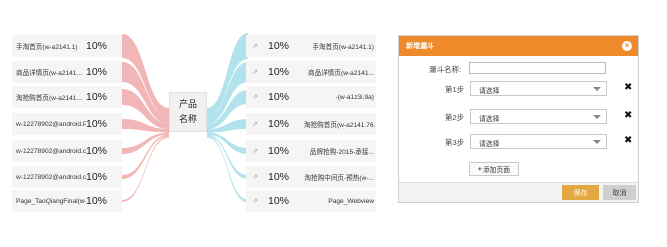 Image resolution: width=667 pixels, height=247 pixels. Describe the element at coordinates (343, 47) in the screenshot. I see `target-label: 手淘首页(w-a2141.1)` at that location.